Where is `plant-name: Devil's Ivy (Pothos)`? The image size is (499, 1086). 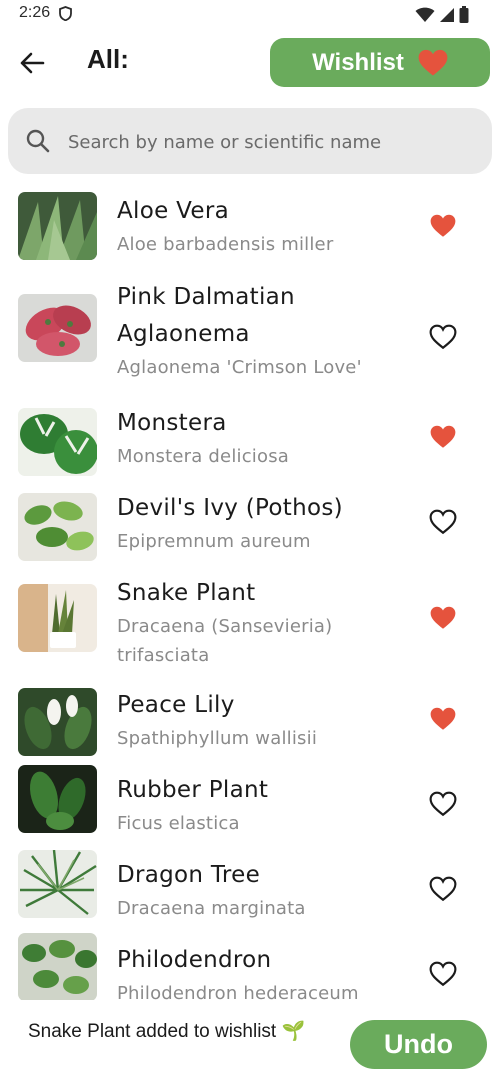 plant-name: Devil's Ivy (Pothos) is located at coordinates (230, 508).